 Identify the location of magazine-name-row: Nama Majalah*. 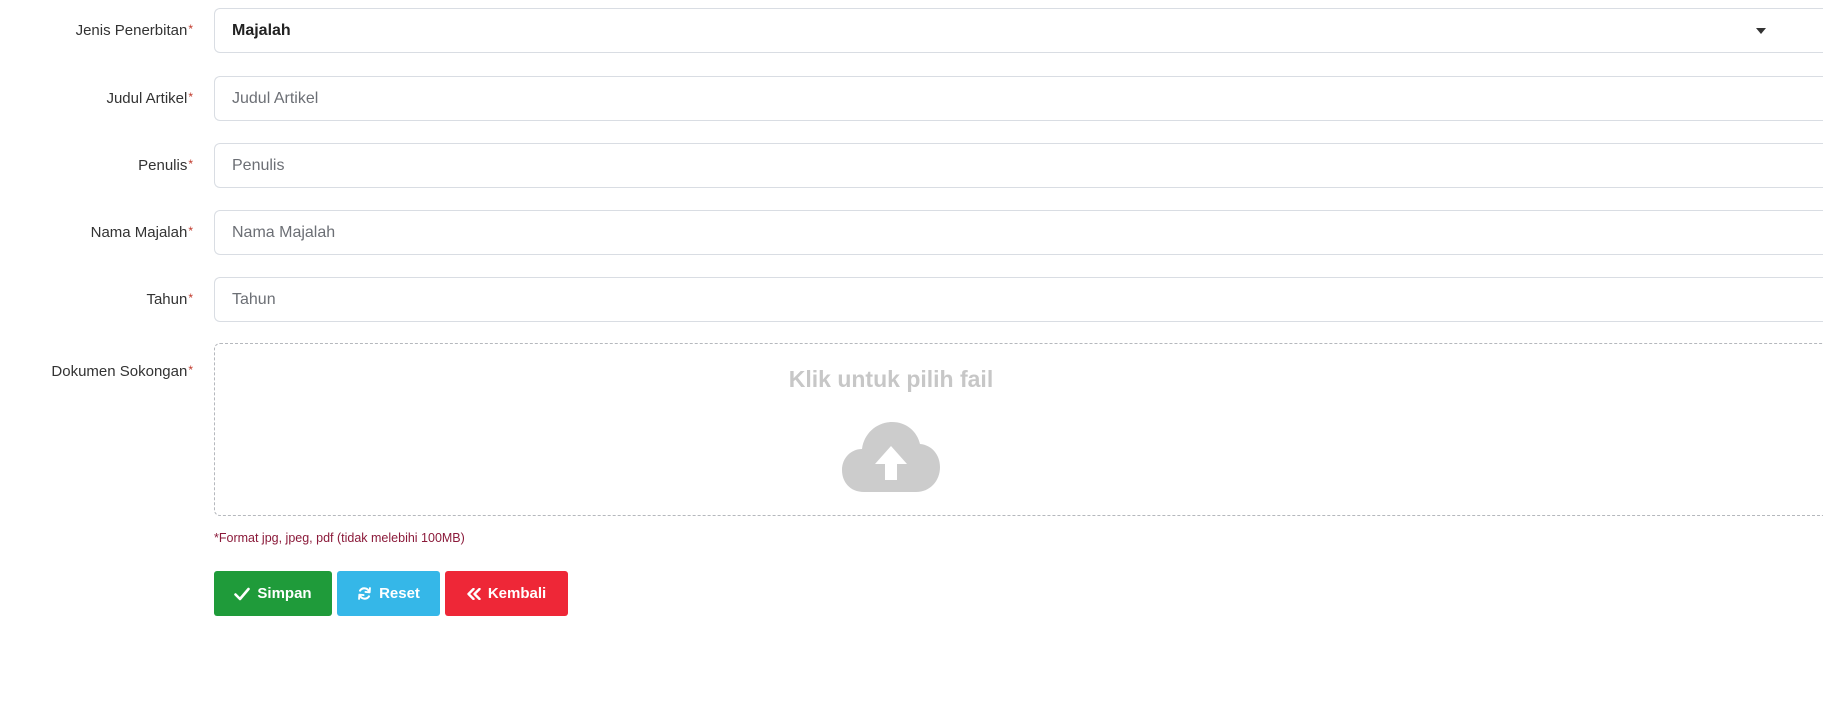
(911, 233).